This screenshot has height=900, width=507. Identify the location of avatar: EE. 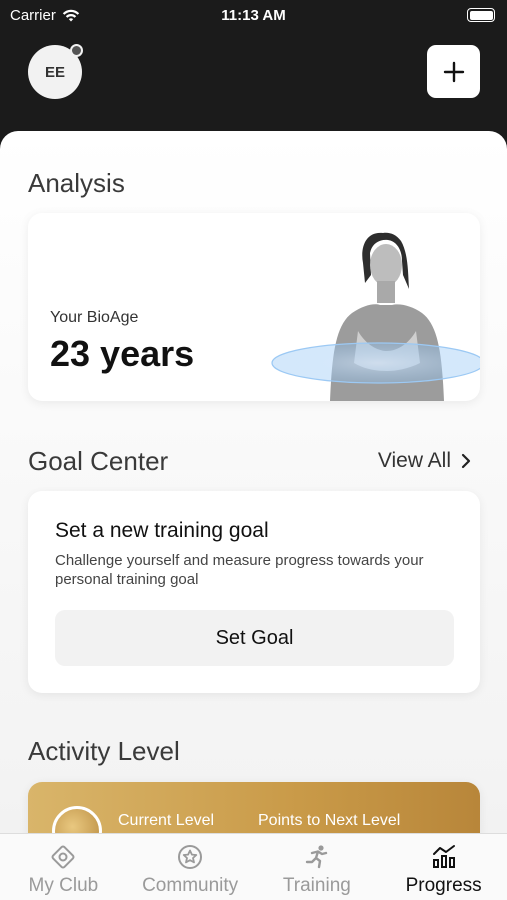
(55, 71).